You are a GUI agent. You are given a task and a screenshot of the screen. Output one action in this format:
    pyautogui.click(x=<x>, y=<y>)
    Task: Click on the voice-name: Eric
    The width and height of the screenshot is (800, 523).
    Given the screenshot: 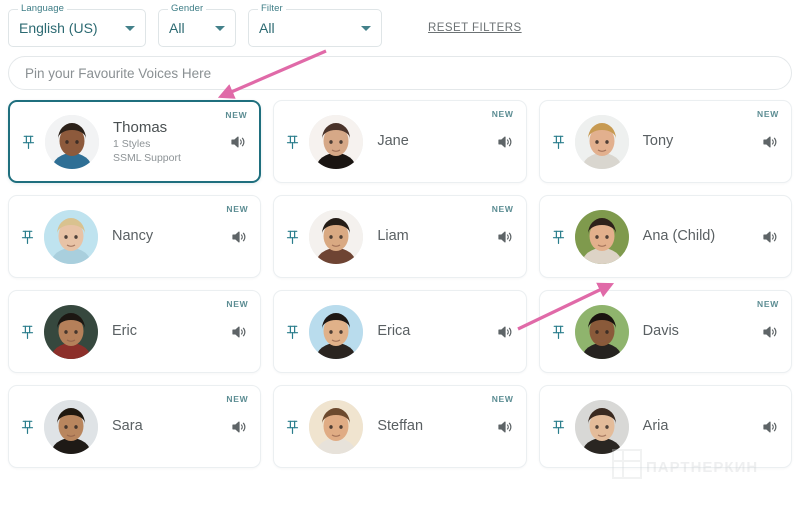 What is the action you would take?
    pyautogui.click(x=124, y=331)
    